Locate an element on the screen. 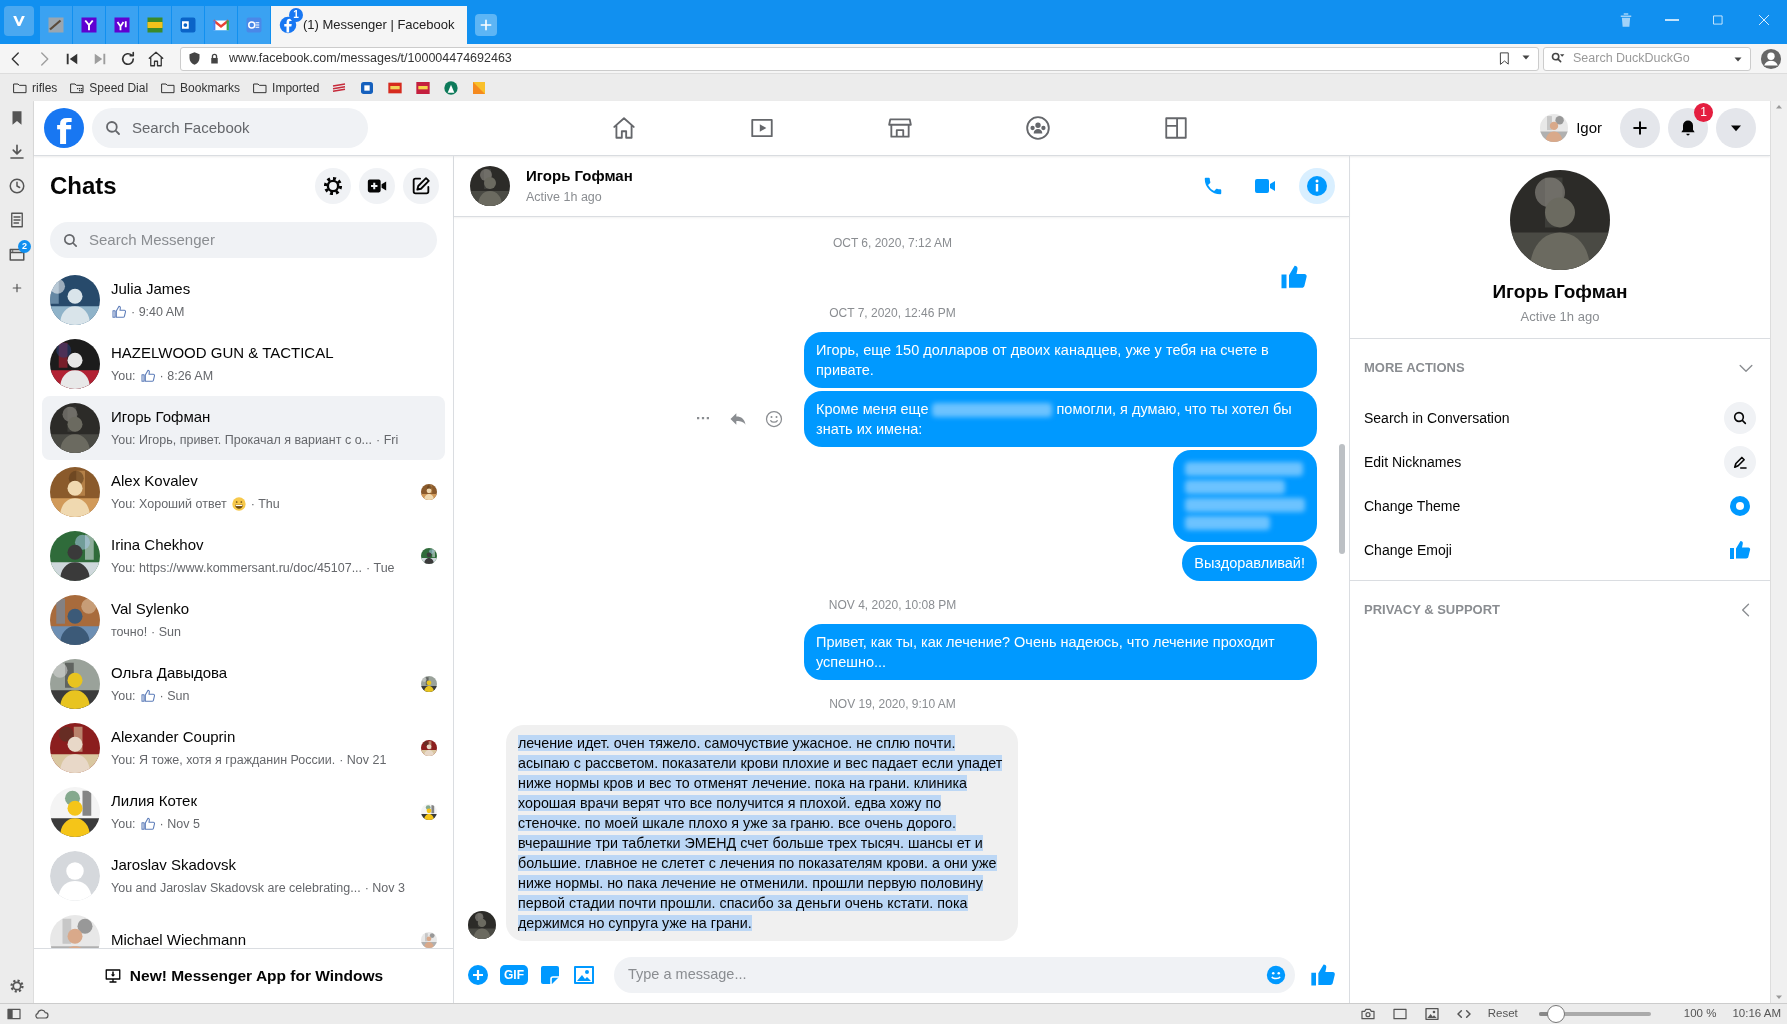 This screenshot has width=1787, height=1024. notes-icon is located at coordinates (17, 220).